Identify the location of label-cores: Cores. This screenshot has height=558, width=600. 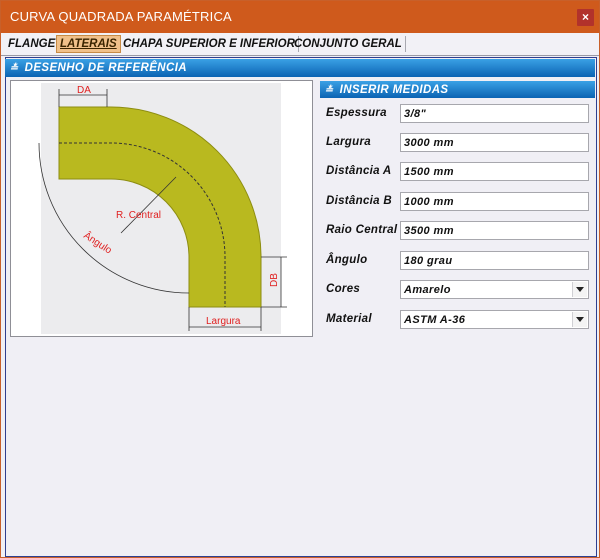
(343, 289).